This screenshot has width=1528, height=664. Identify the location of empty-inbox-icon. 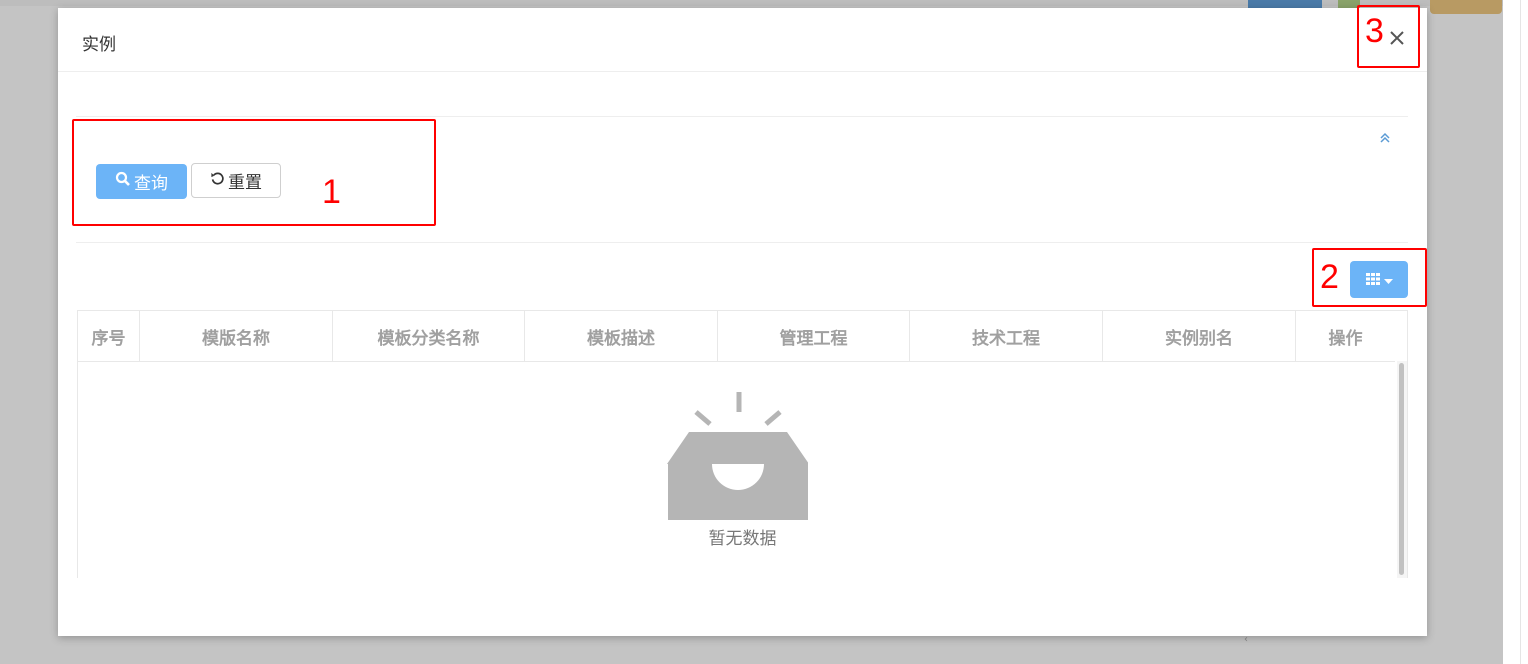
(728, 455).